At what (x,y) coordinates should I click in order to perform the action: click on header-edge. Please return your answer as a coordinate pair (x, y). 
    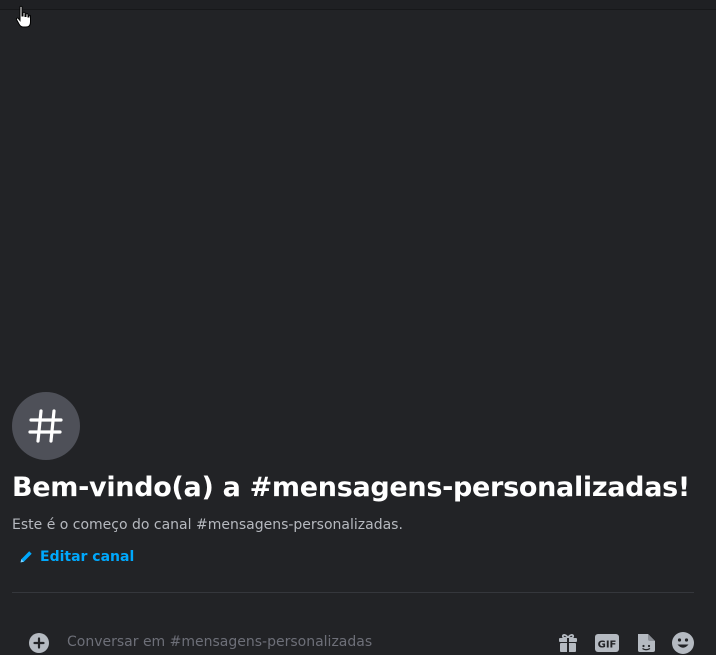
    Looking at the image, I should click on (358, 5).